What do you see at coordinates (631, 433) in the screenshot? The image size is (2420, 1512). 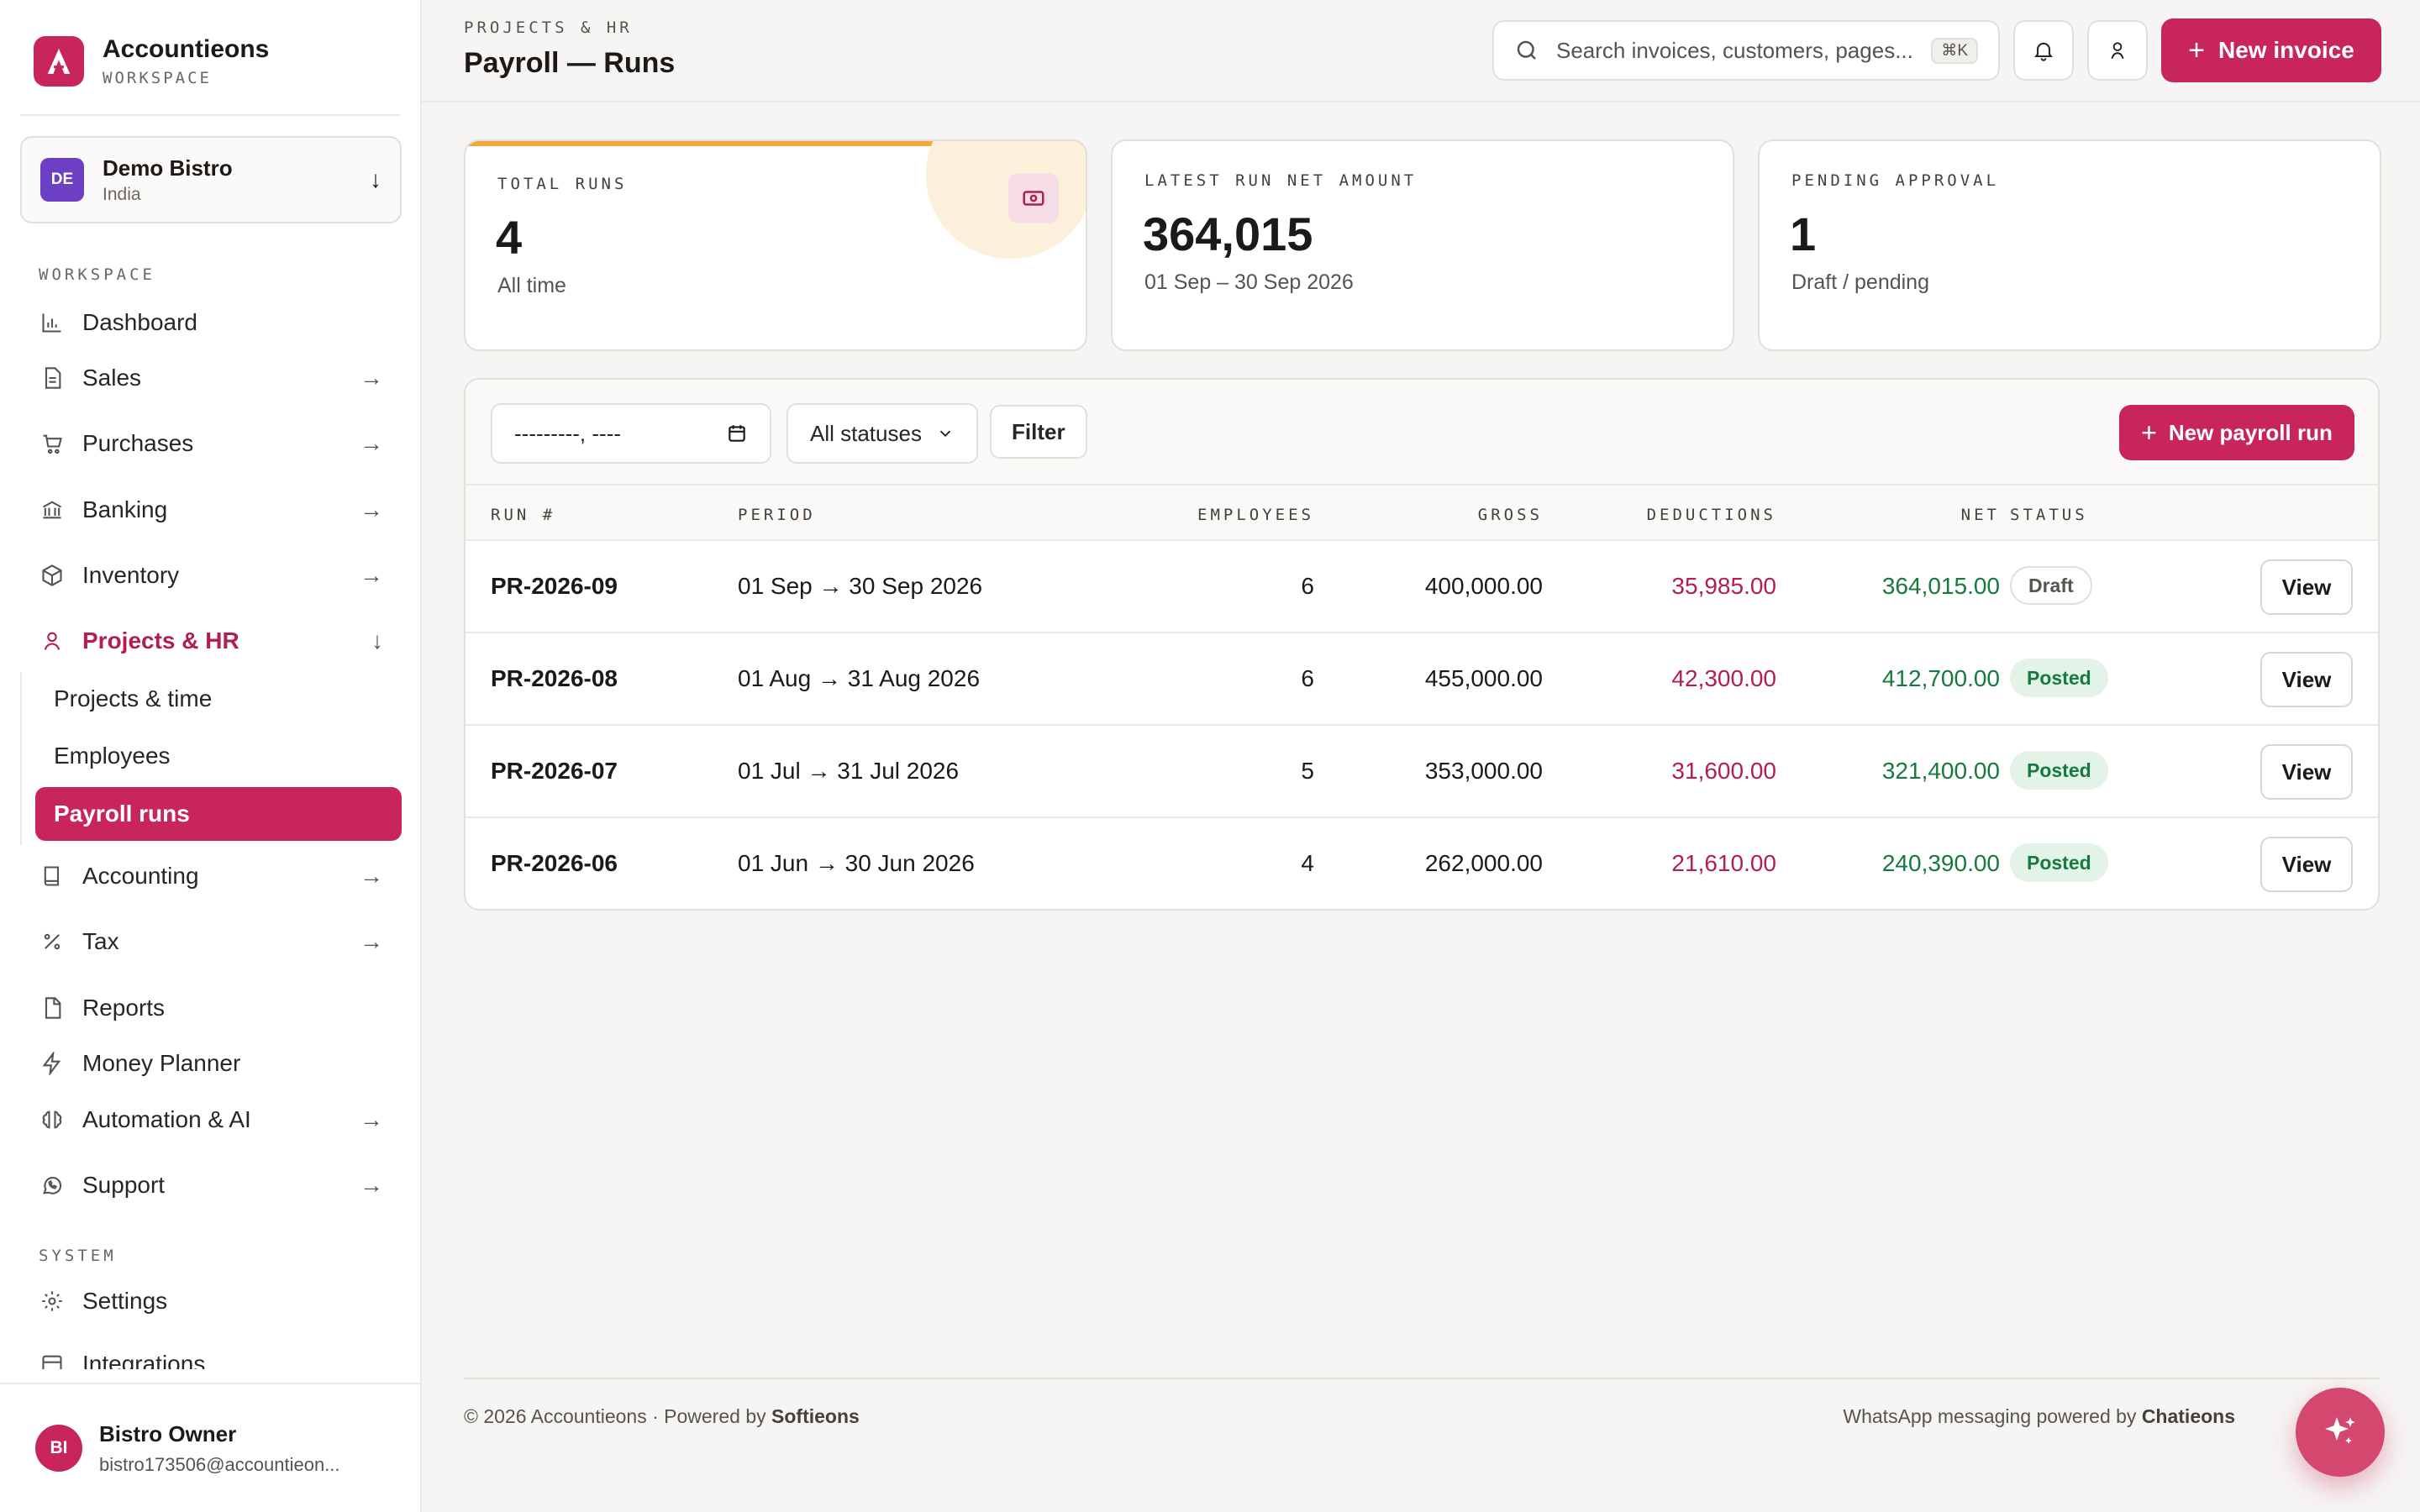 I see `month-picker: ---------, ----` at bounding box center [631, 433].